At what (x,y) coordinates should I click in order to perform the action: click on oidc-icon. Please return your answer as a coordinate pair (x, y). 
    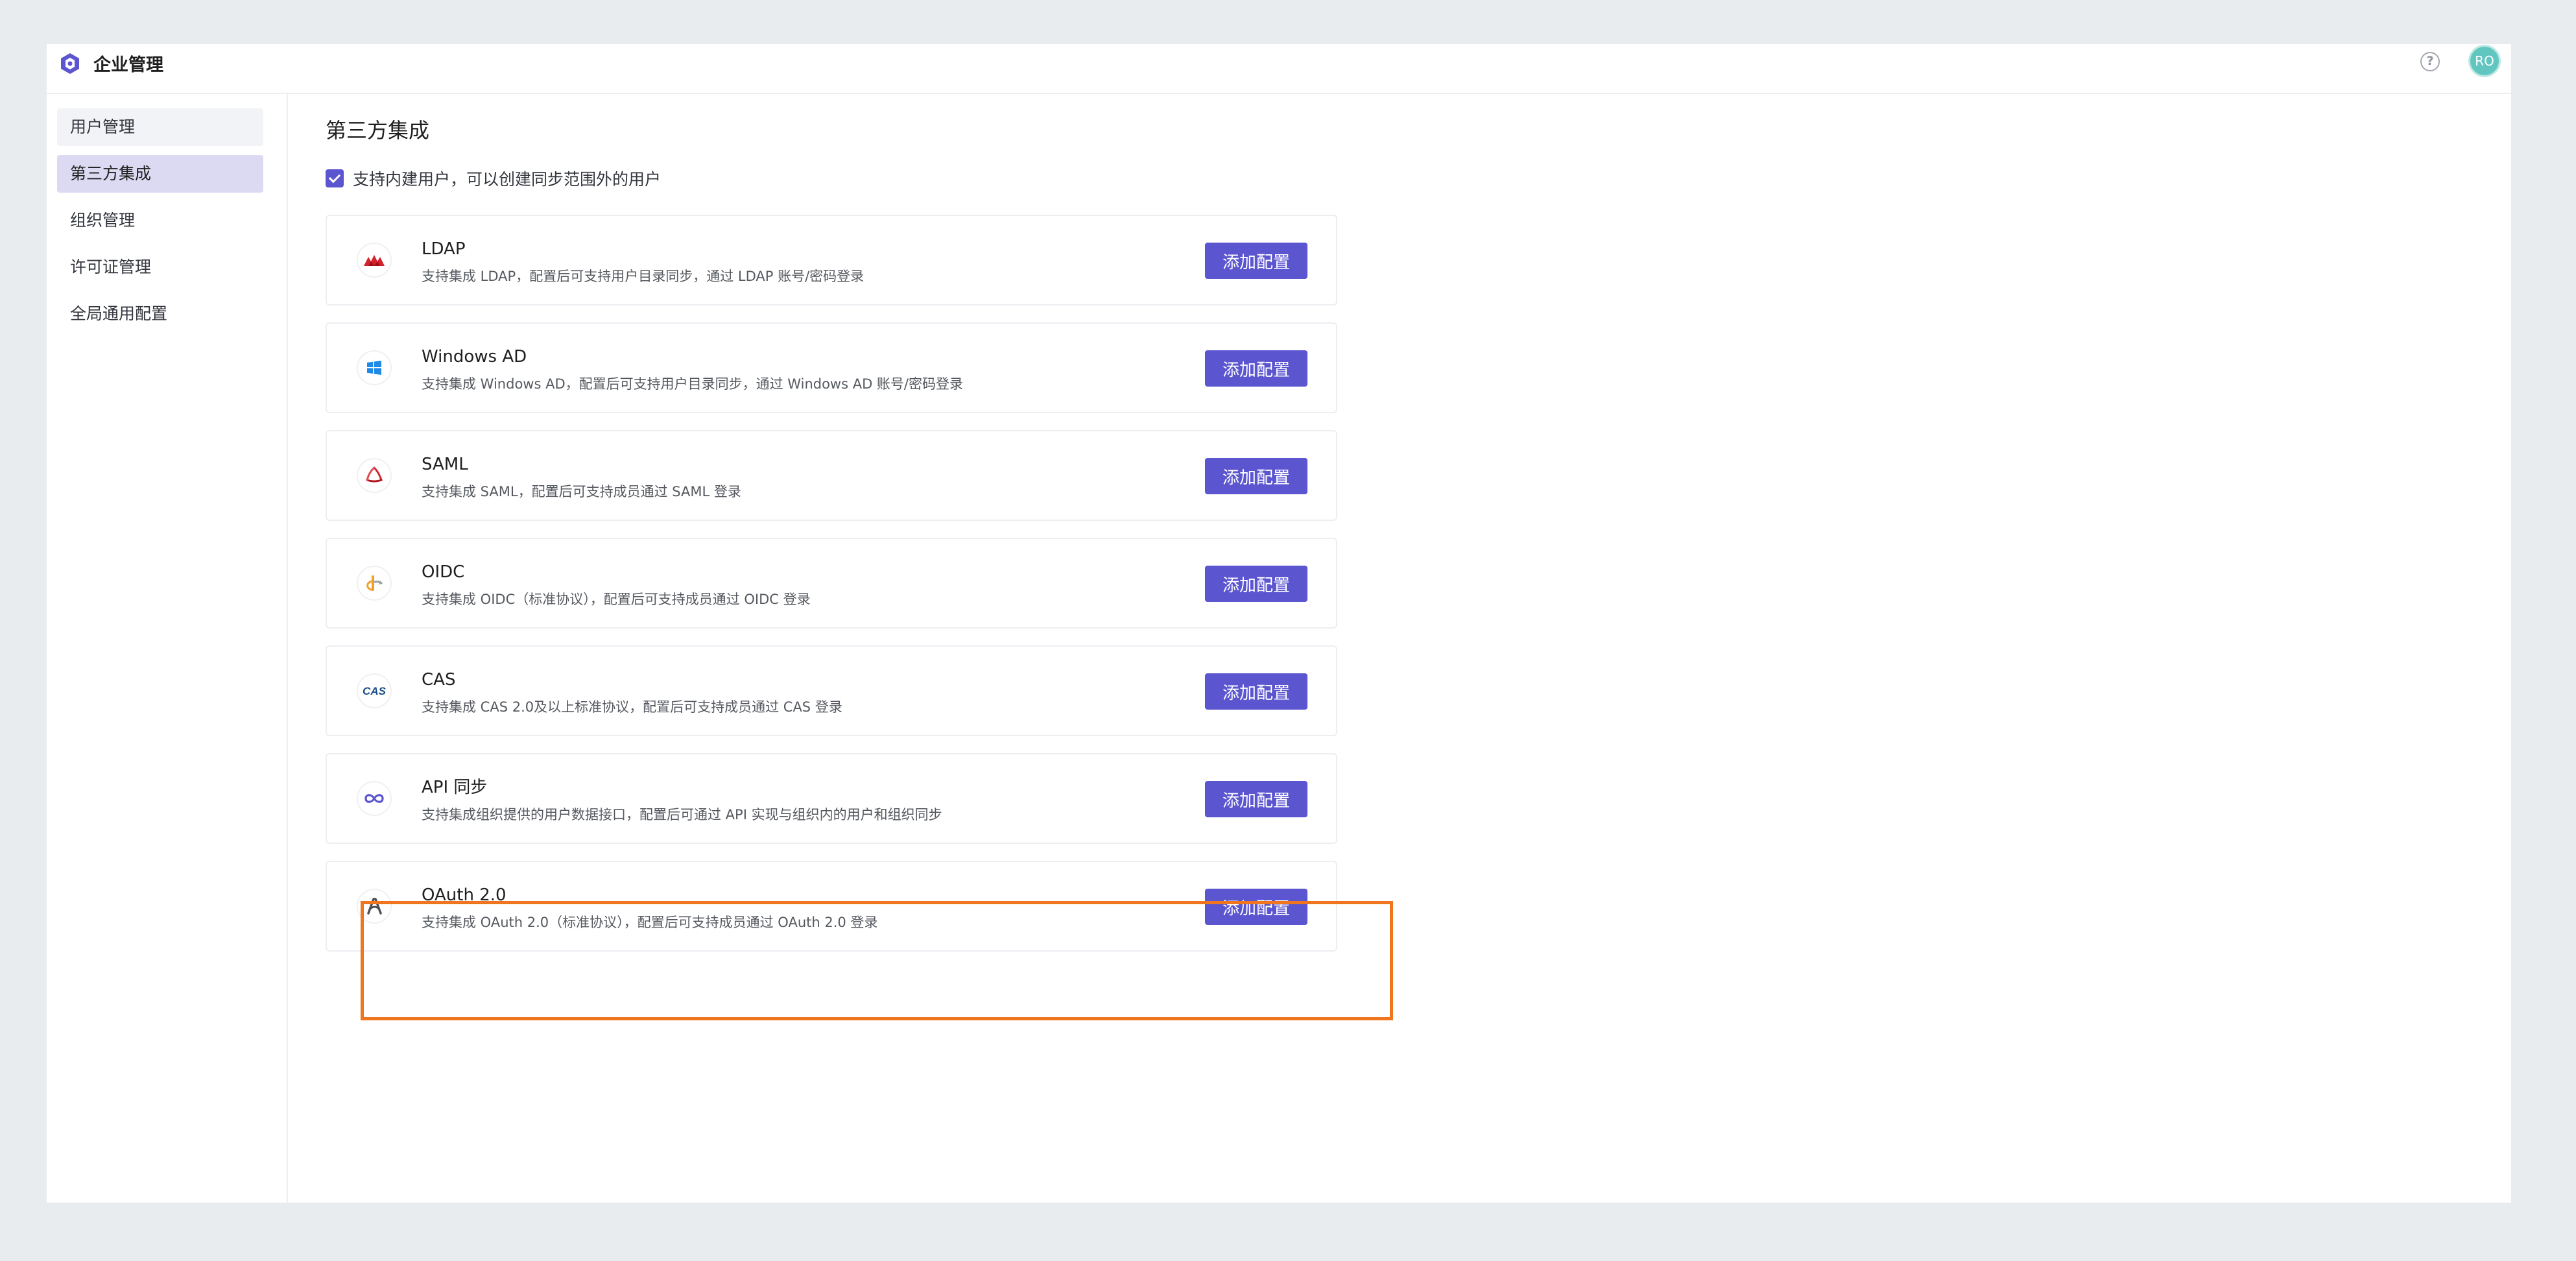
    Looking at the image, I should click on (374, 583).